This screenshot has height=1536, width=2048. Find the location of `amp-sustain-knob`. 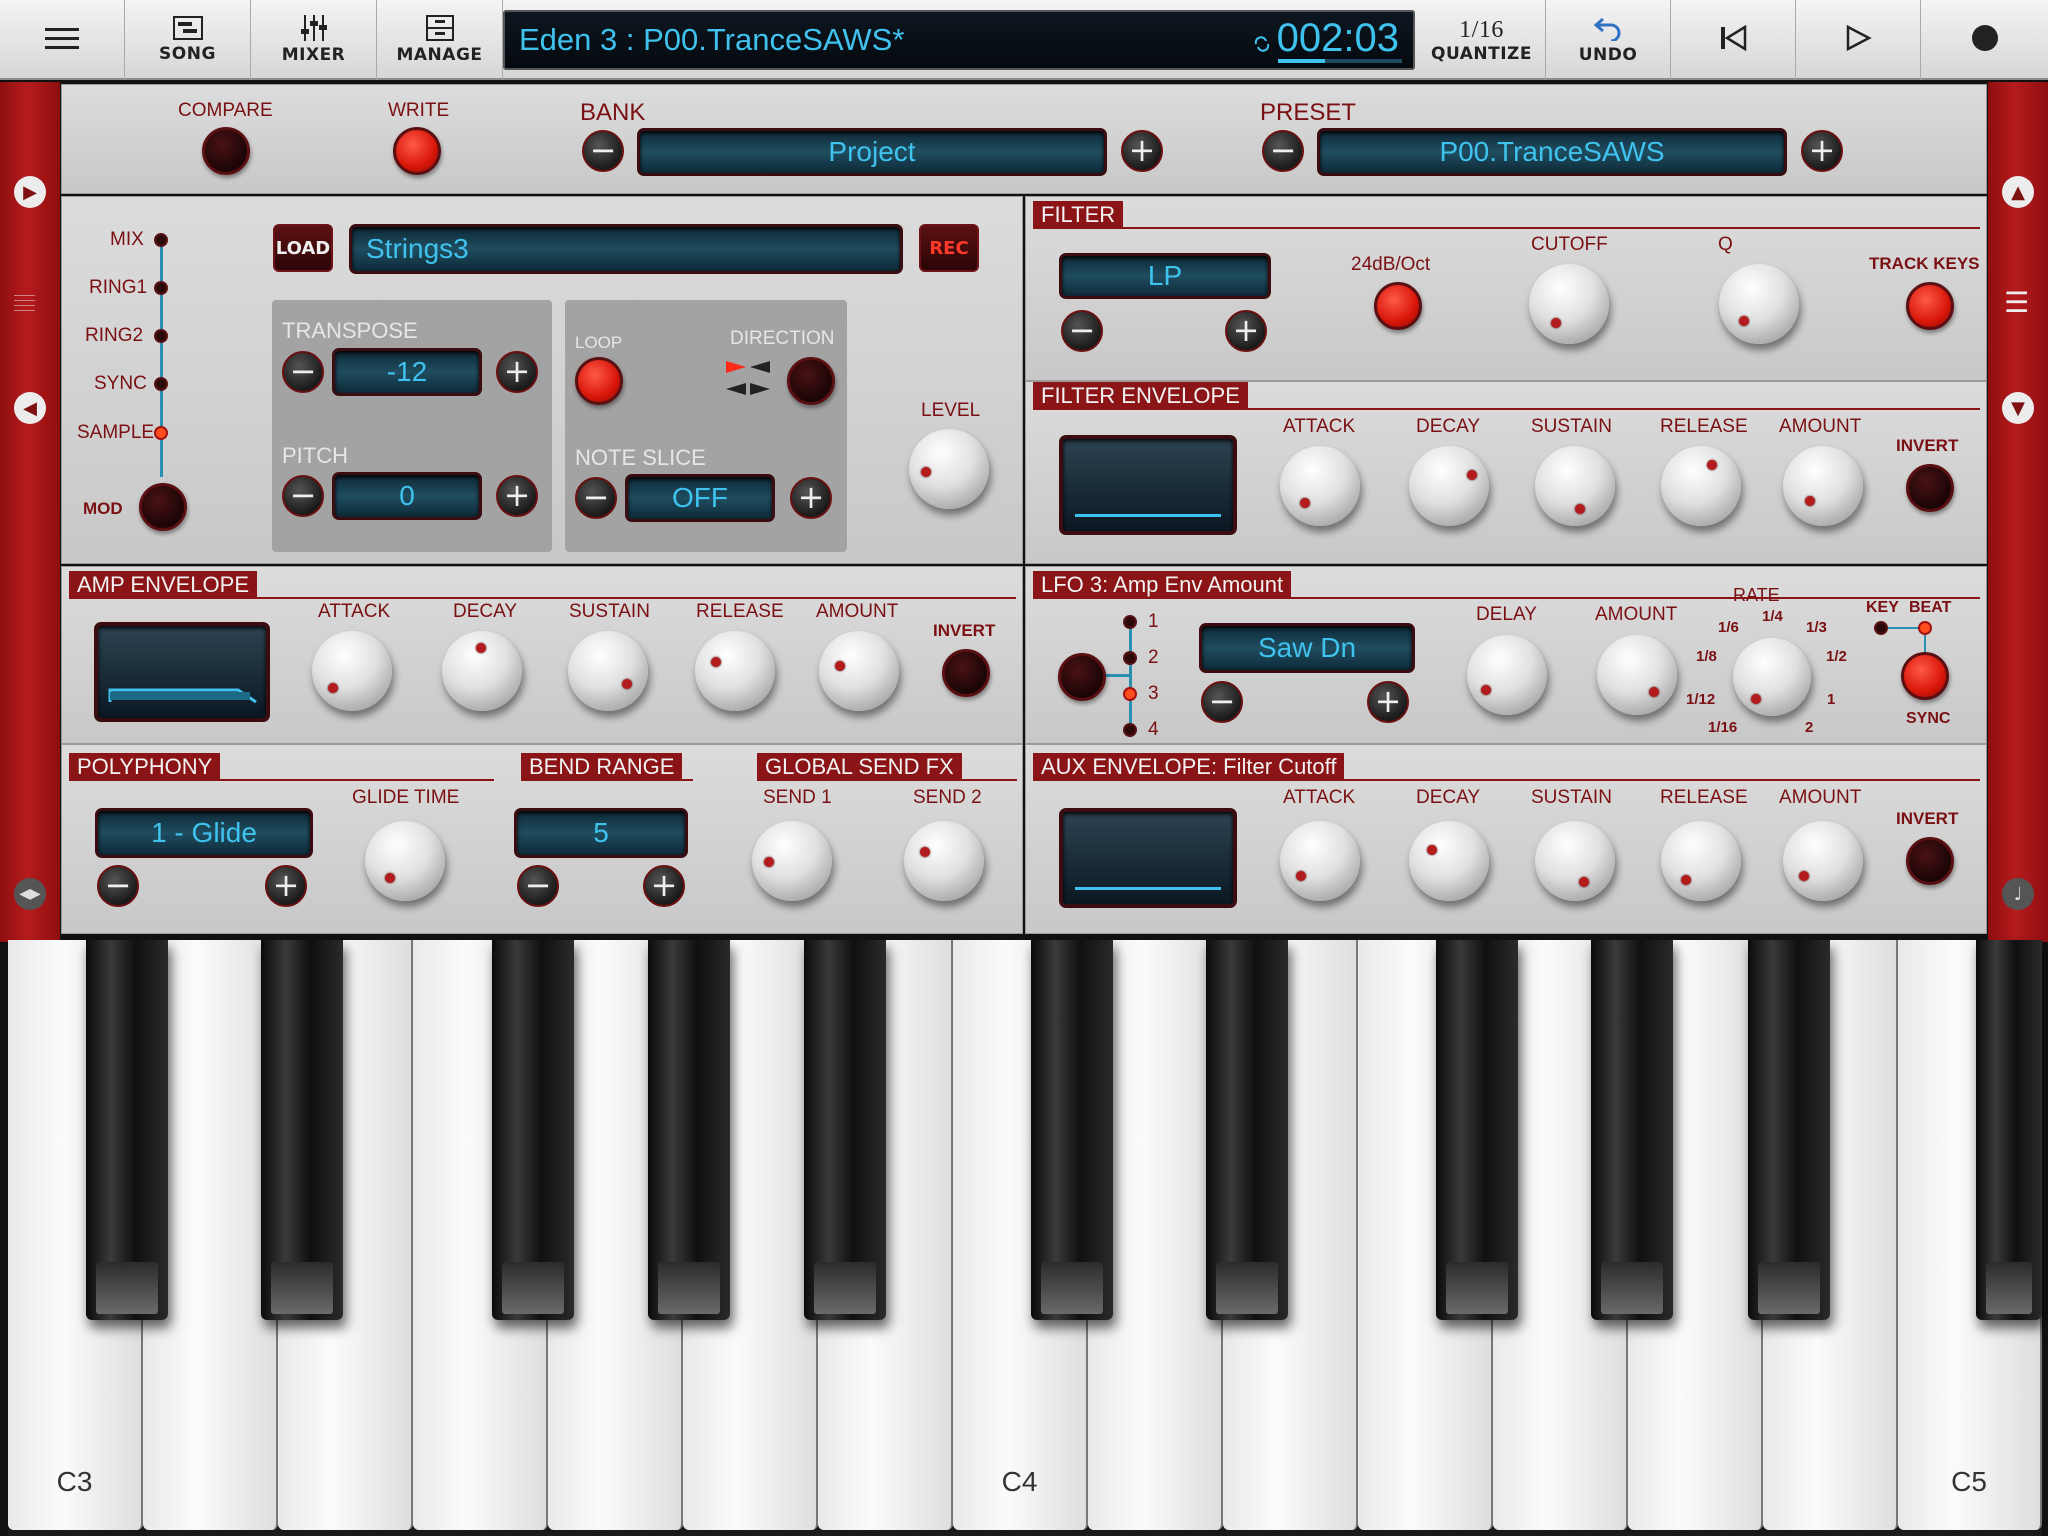

amp-sustain-knob is located at coordinates (608, 671).